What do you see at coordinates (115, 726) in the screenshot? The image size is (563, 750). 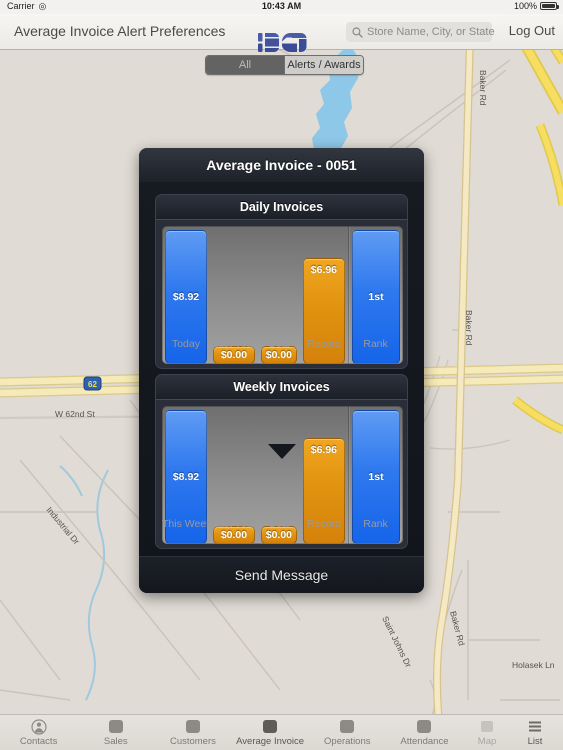 I see `sales-icon` at bounding box center [115, 726].